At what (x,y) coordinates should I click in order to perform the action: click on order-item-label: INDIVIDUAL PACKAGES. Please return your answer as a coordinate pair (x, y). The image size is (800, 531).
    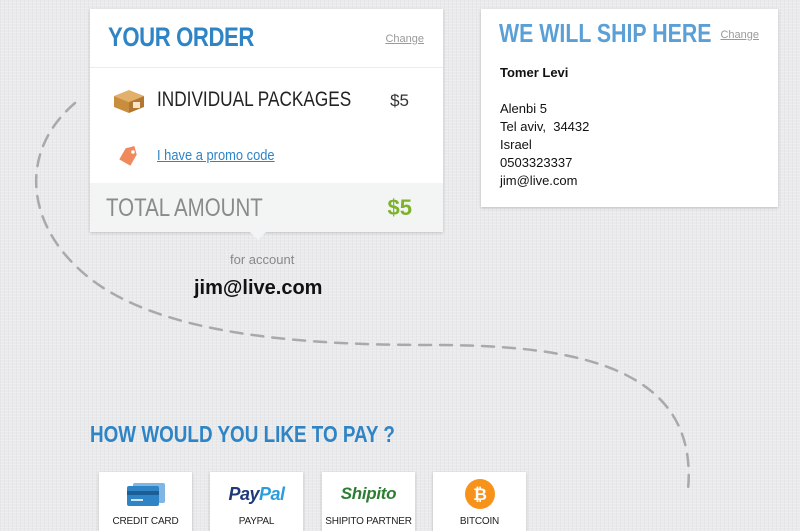
    Looking at the image, I should click on (254, 99).